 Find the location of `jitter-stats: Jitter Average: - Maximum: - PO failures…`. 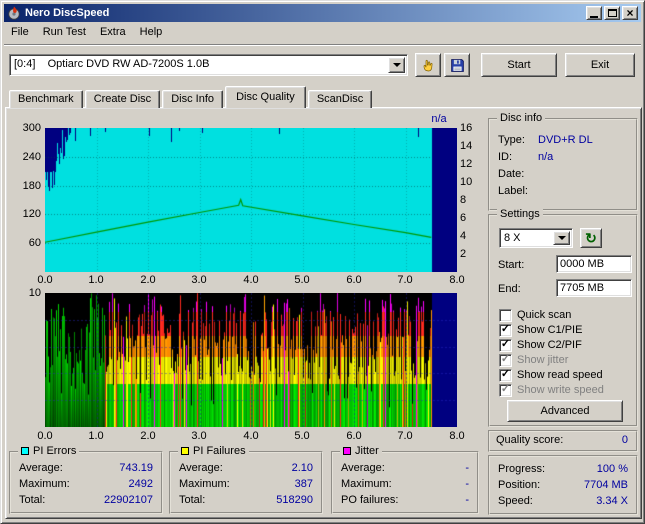

jitter-stats: Jitter Average: - Maximum: - PO failures… is located at coordinates (405, 479).